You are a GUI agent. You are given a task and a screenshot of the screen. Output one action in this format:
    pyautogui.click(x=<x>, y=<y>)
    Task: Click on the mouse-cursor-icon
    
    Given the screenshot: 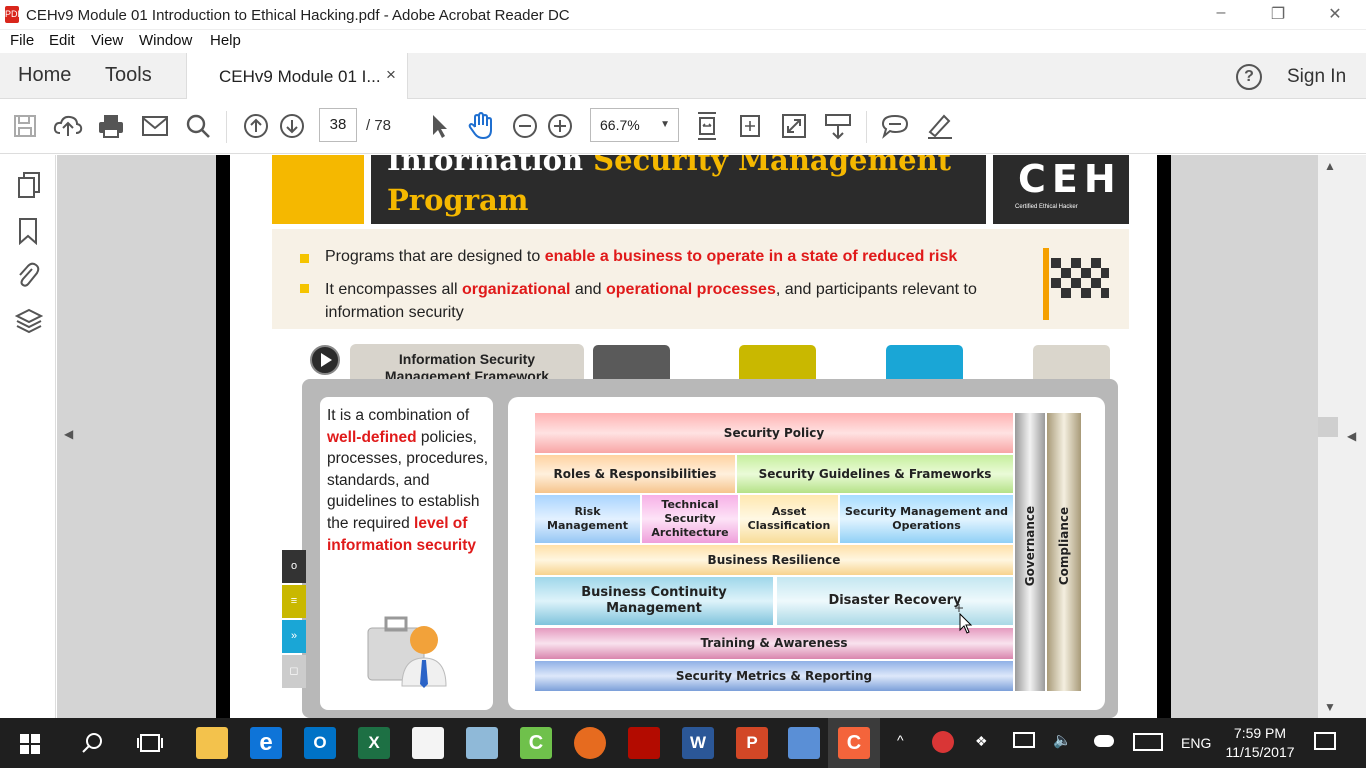 What is the action you would take?
    pyautogui.click(x=962, y=620)
    